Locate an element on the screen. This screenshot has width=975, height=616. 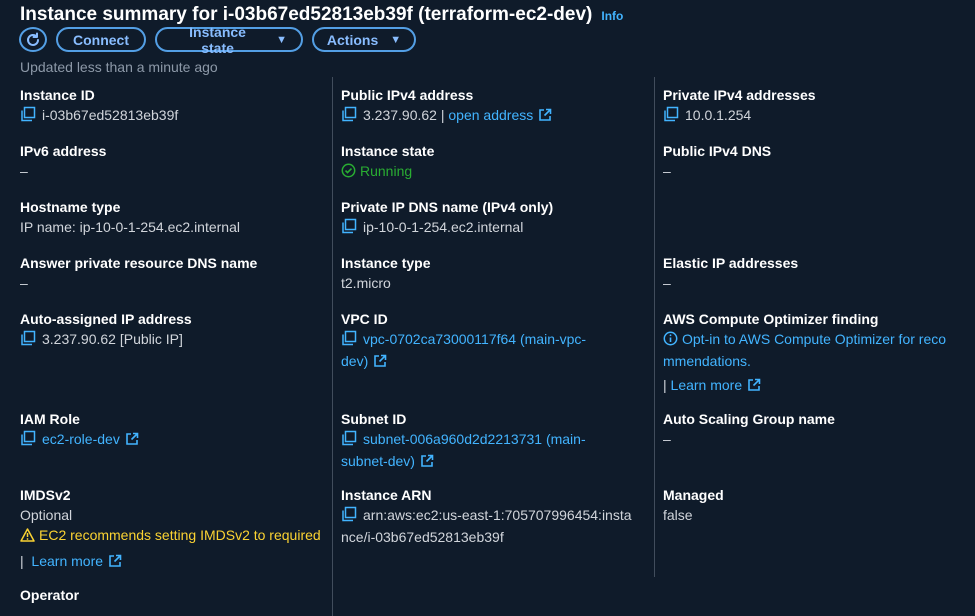
actions-button: Actions ▼ is located at coordinates (364, 39).